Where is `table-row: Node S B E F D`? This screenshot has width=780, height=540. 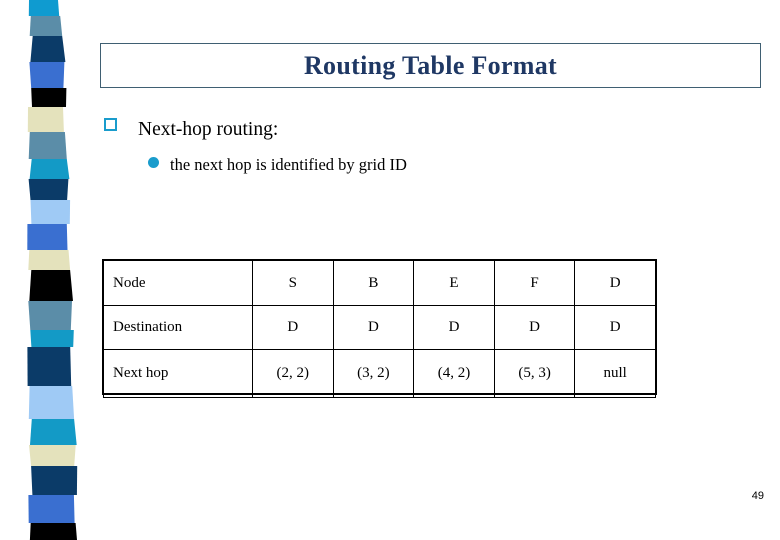 table-row: Node S B E F D is located at coordinates (379, 283).